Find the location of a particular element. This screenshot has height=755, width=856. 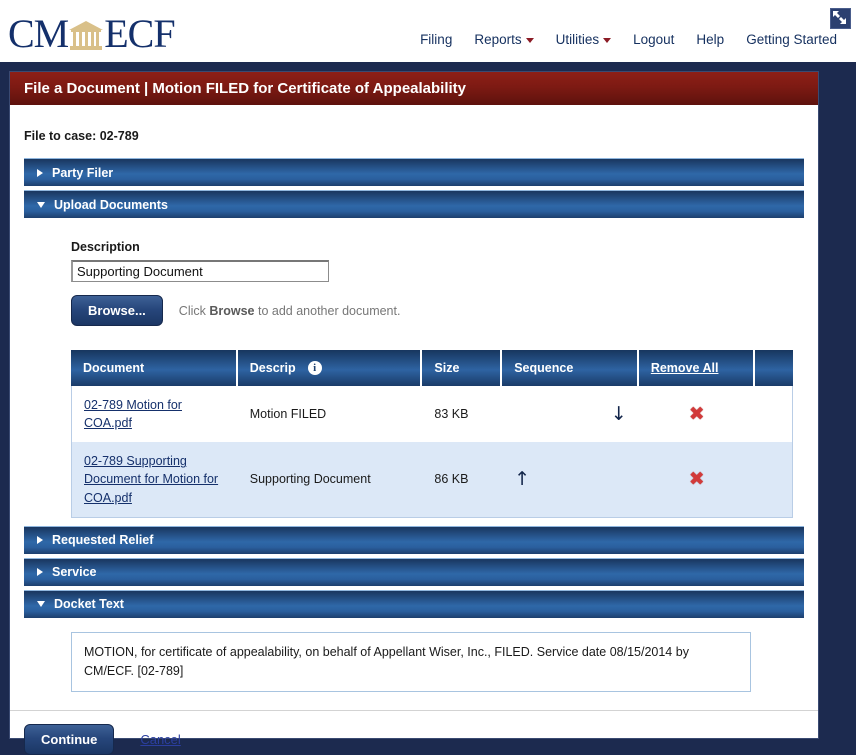

nav-item-help: Help is located at coordinates (710, 39).